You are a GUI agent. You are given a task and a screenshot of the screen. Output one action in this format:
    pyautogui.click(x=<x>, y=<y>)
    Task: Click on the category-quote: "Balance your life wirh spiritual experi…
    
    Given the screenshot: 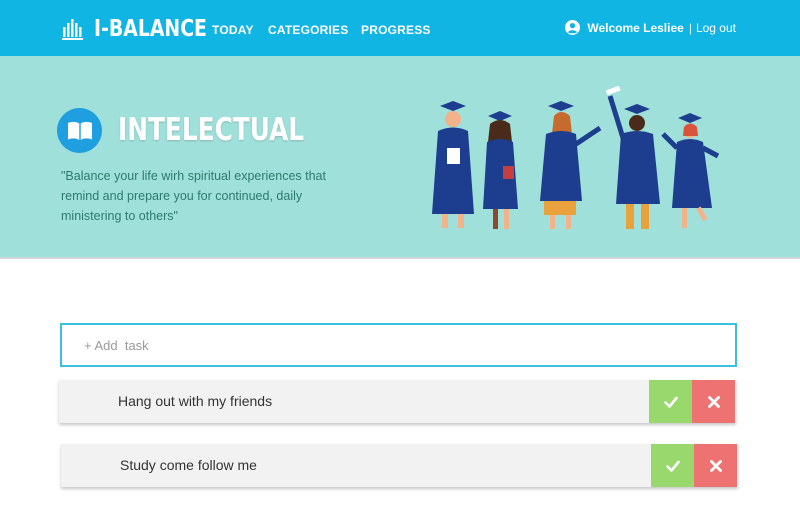 What is the action you would take?
    pyautogui.click(x=193, y=196)
    